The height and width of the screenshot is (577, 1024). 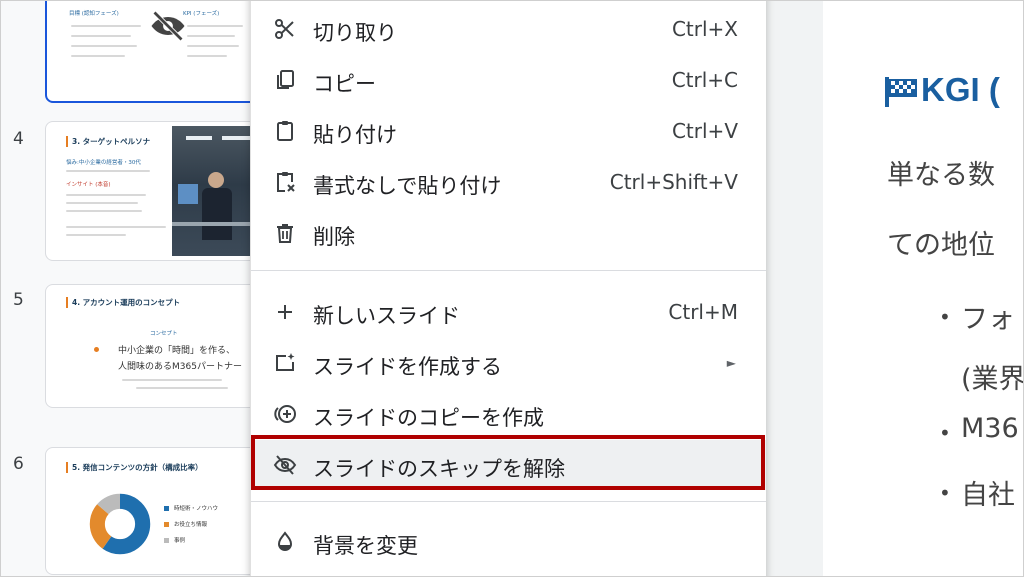 What do you see at coordinates (196, 509) in the screenshot?
I see `legend-label: 時短術・ノウハウ` at bounding box center [196, 509].